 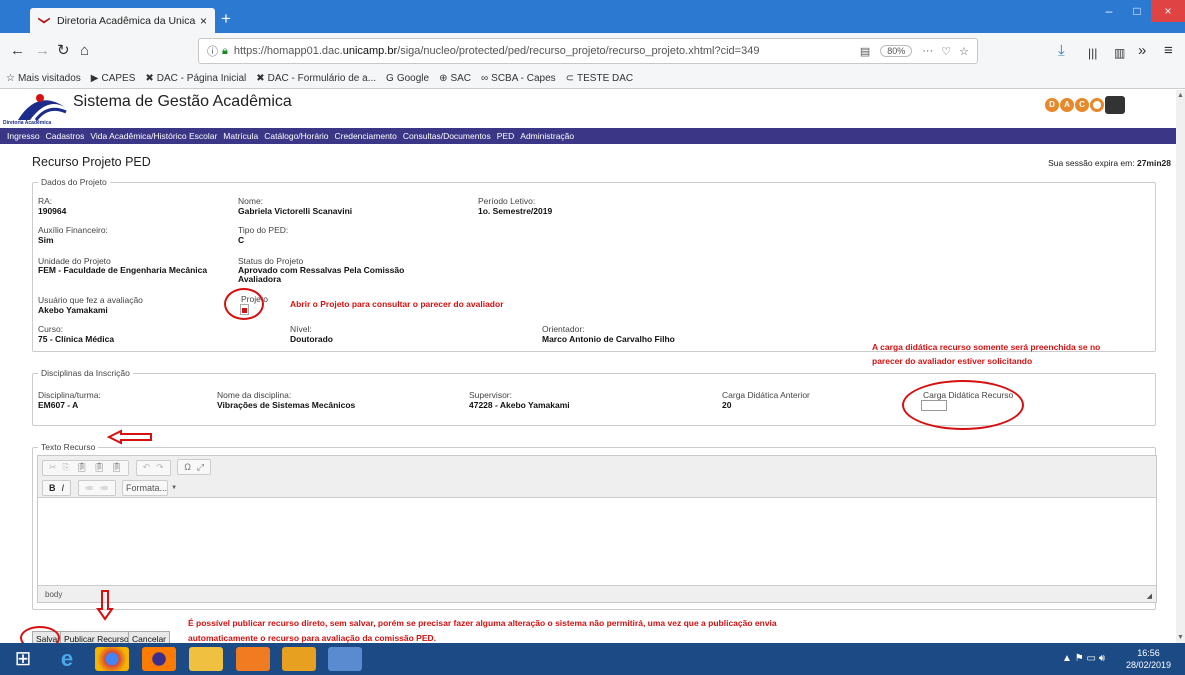 I want to click on bookmark-icon: G, so click(x=390, y=78).